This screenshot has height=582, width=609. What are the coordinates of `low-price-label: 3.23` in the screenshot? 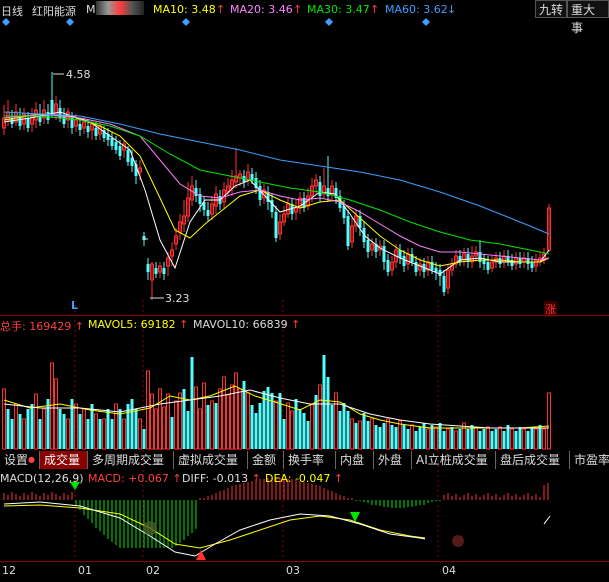 It's located at (177, 298).